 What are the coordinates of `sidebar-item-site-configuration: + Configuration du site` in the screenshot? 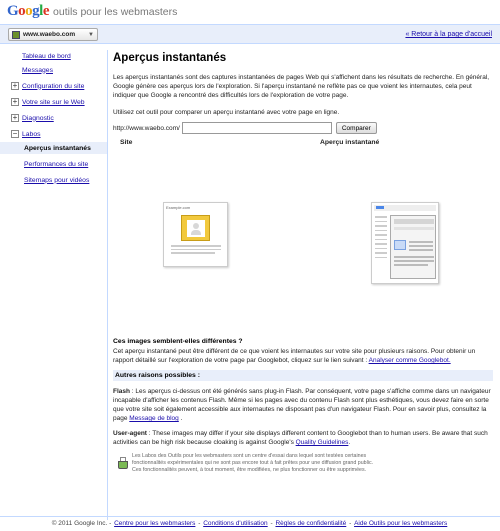 It's located at (53, 86).